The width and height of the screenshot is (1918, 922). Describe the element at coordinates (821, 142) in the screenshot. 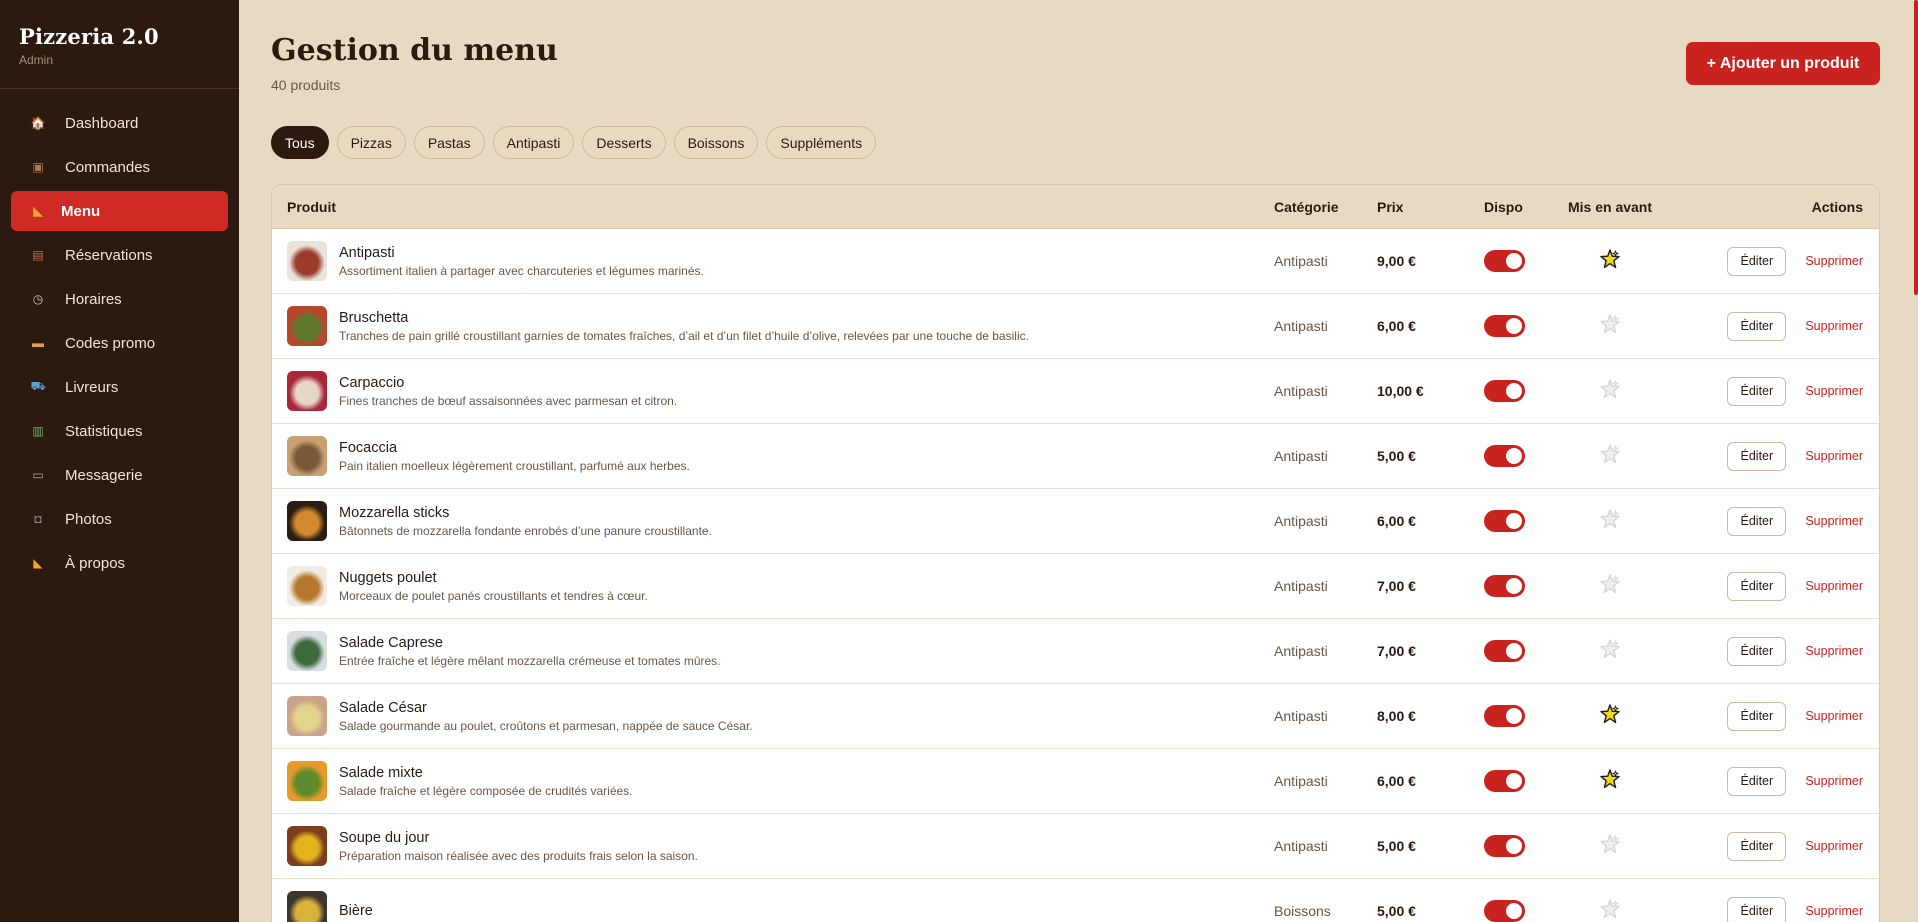

I see `tab-suppl-ments: Suppléments` at that location.